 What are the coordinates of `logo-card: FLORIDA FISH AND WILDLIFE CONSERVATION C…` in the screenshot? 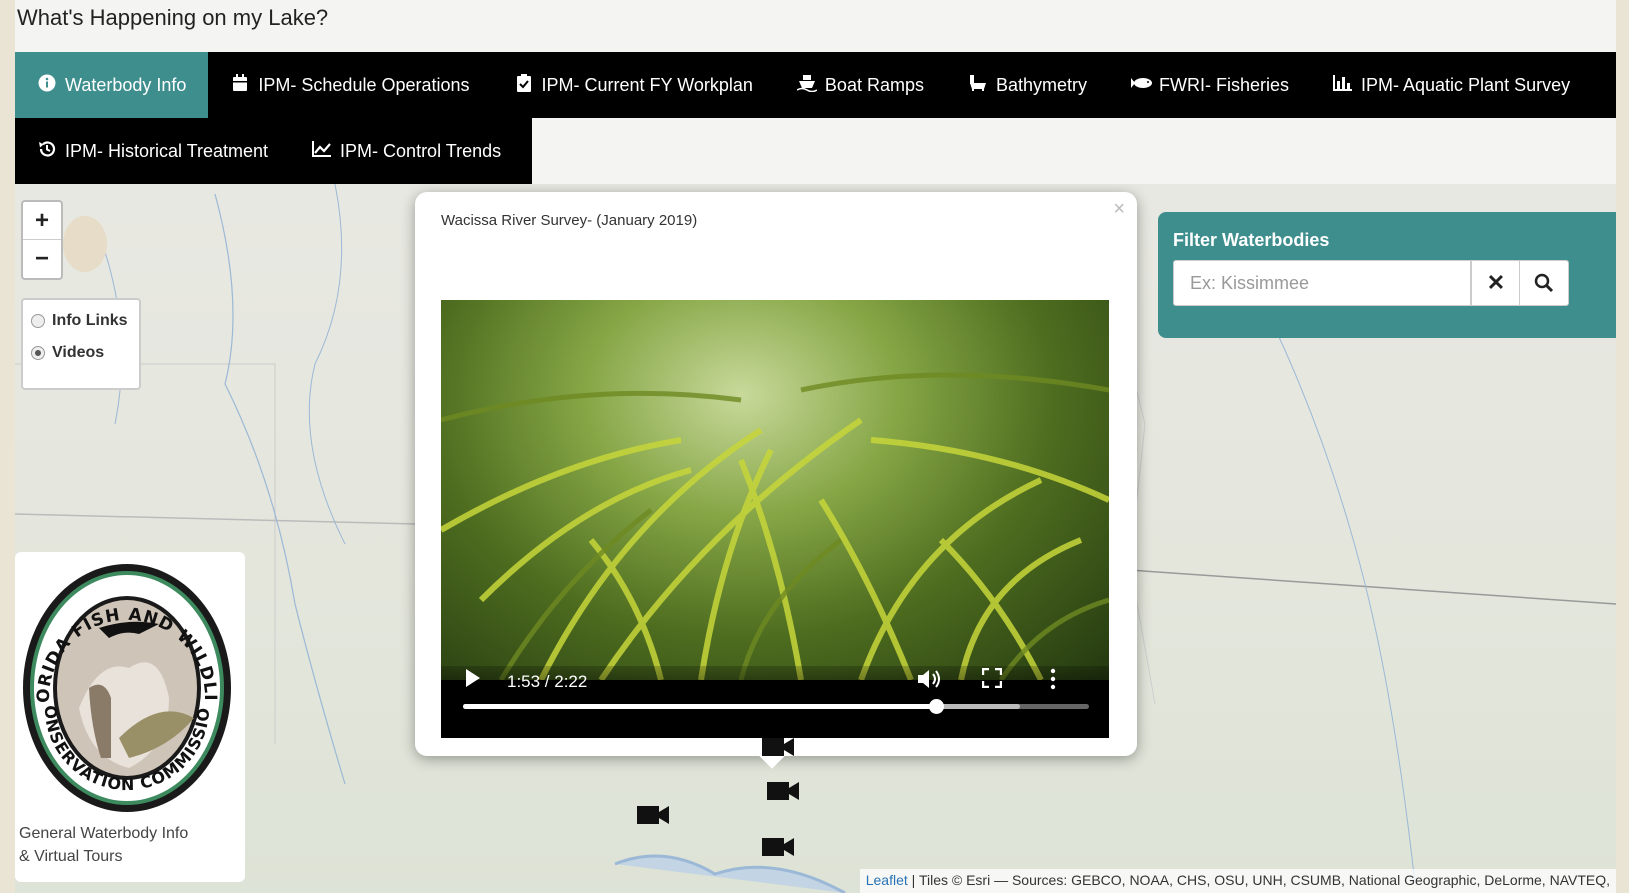 It's located at (130, 717).